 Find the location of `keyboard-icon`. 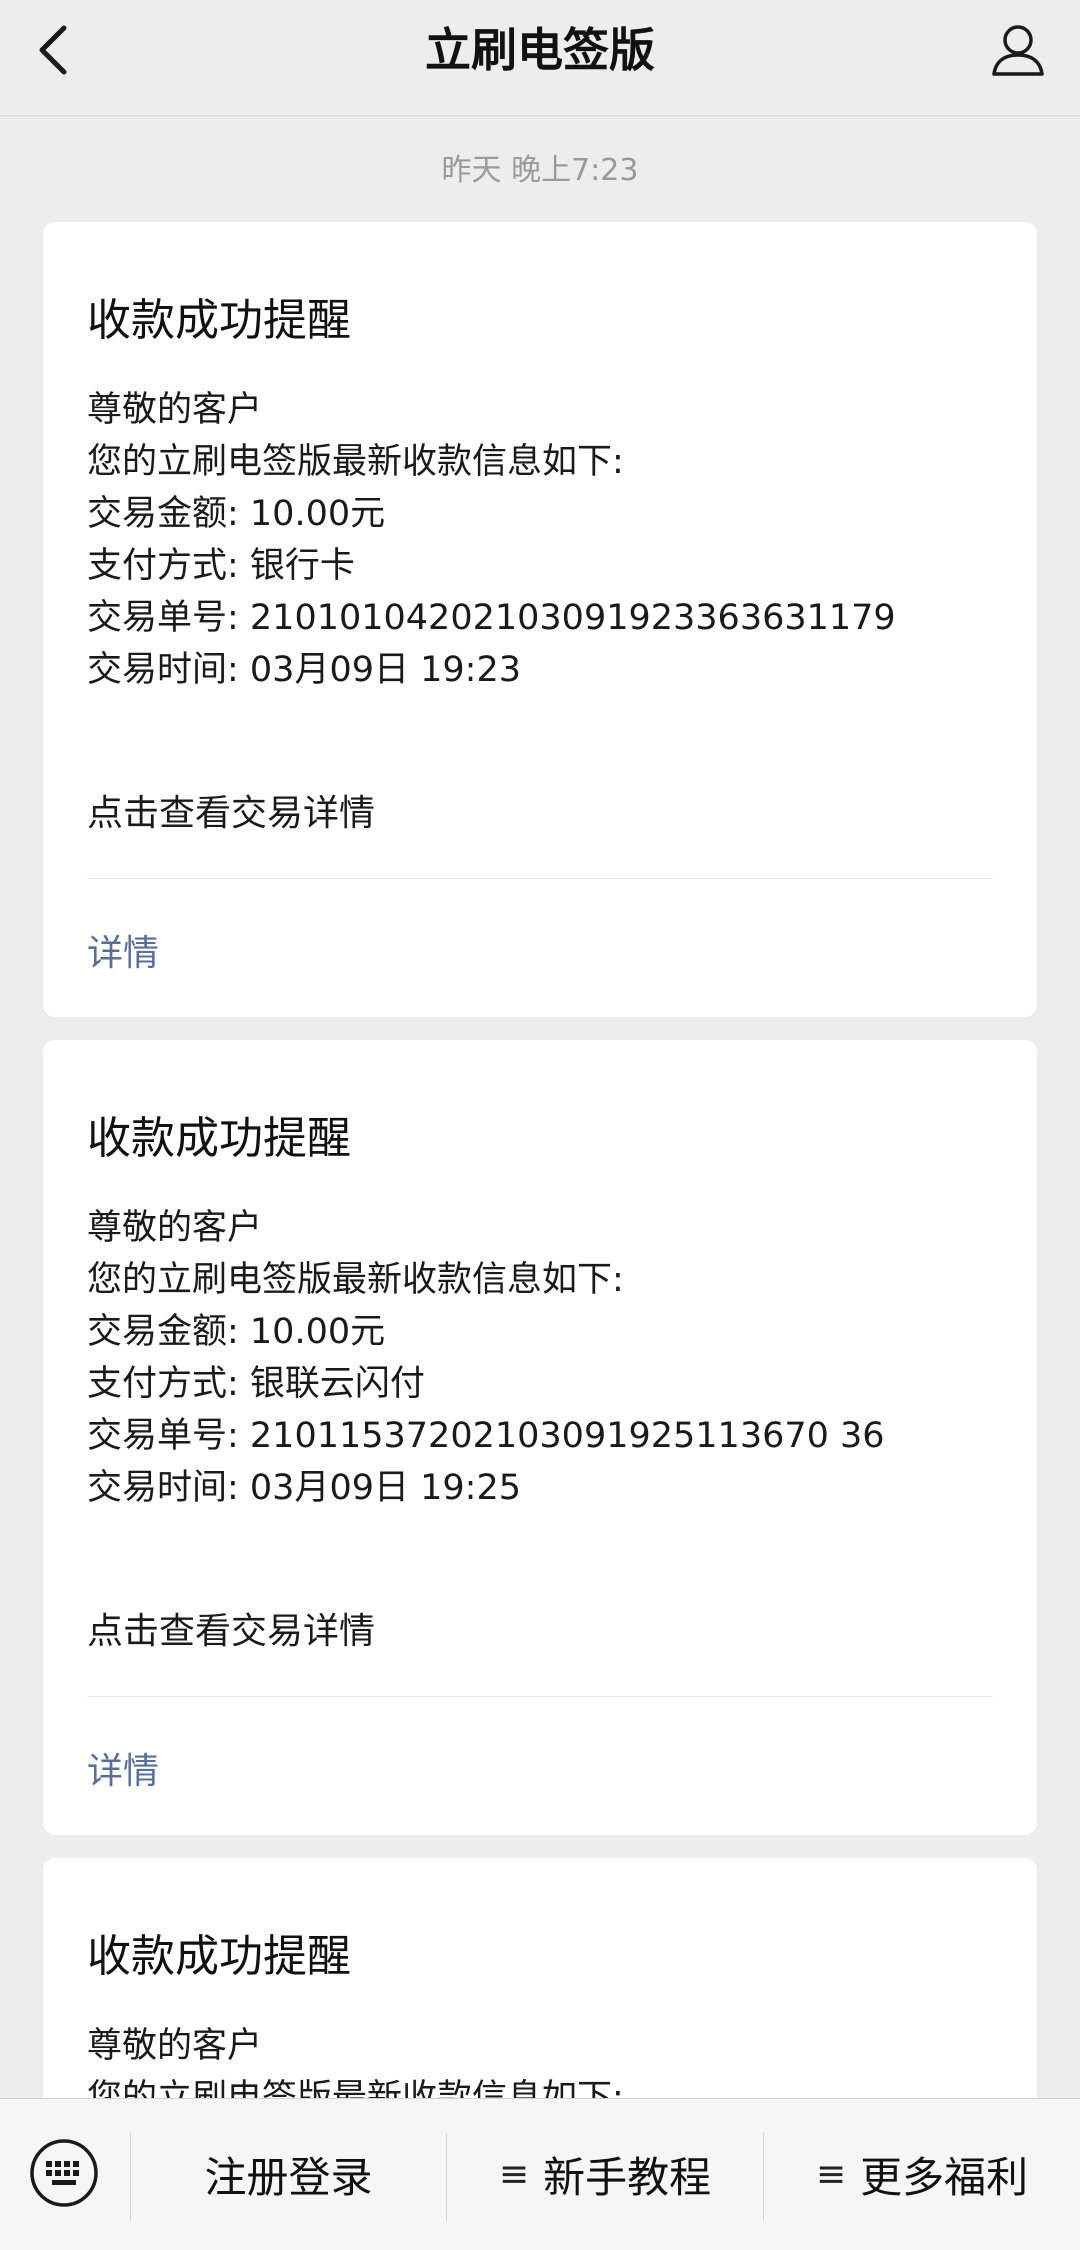

keyboard-icon is located at coordinates (64, 2173).